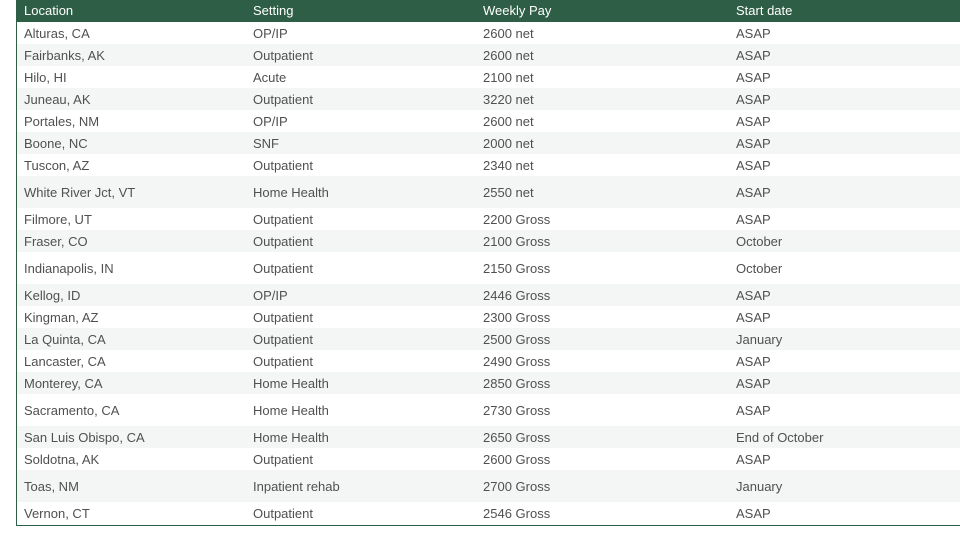  Describe the element at coordinates (62, 121) in the screenshot. I see `cell-location: Portales, NM` at that location.